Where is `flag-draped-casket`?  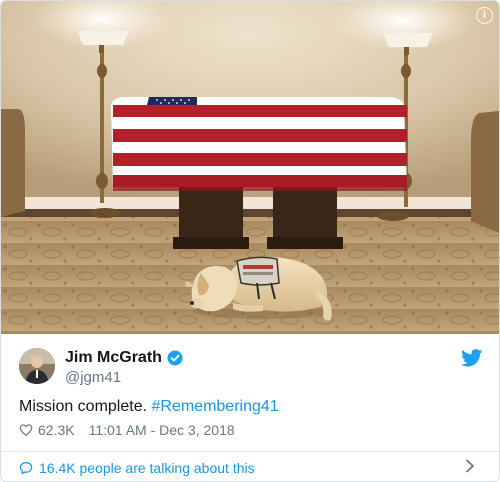 flag-draped-casket is located at coordinates (259, 144).